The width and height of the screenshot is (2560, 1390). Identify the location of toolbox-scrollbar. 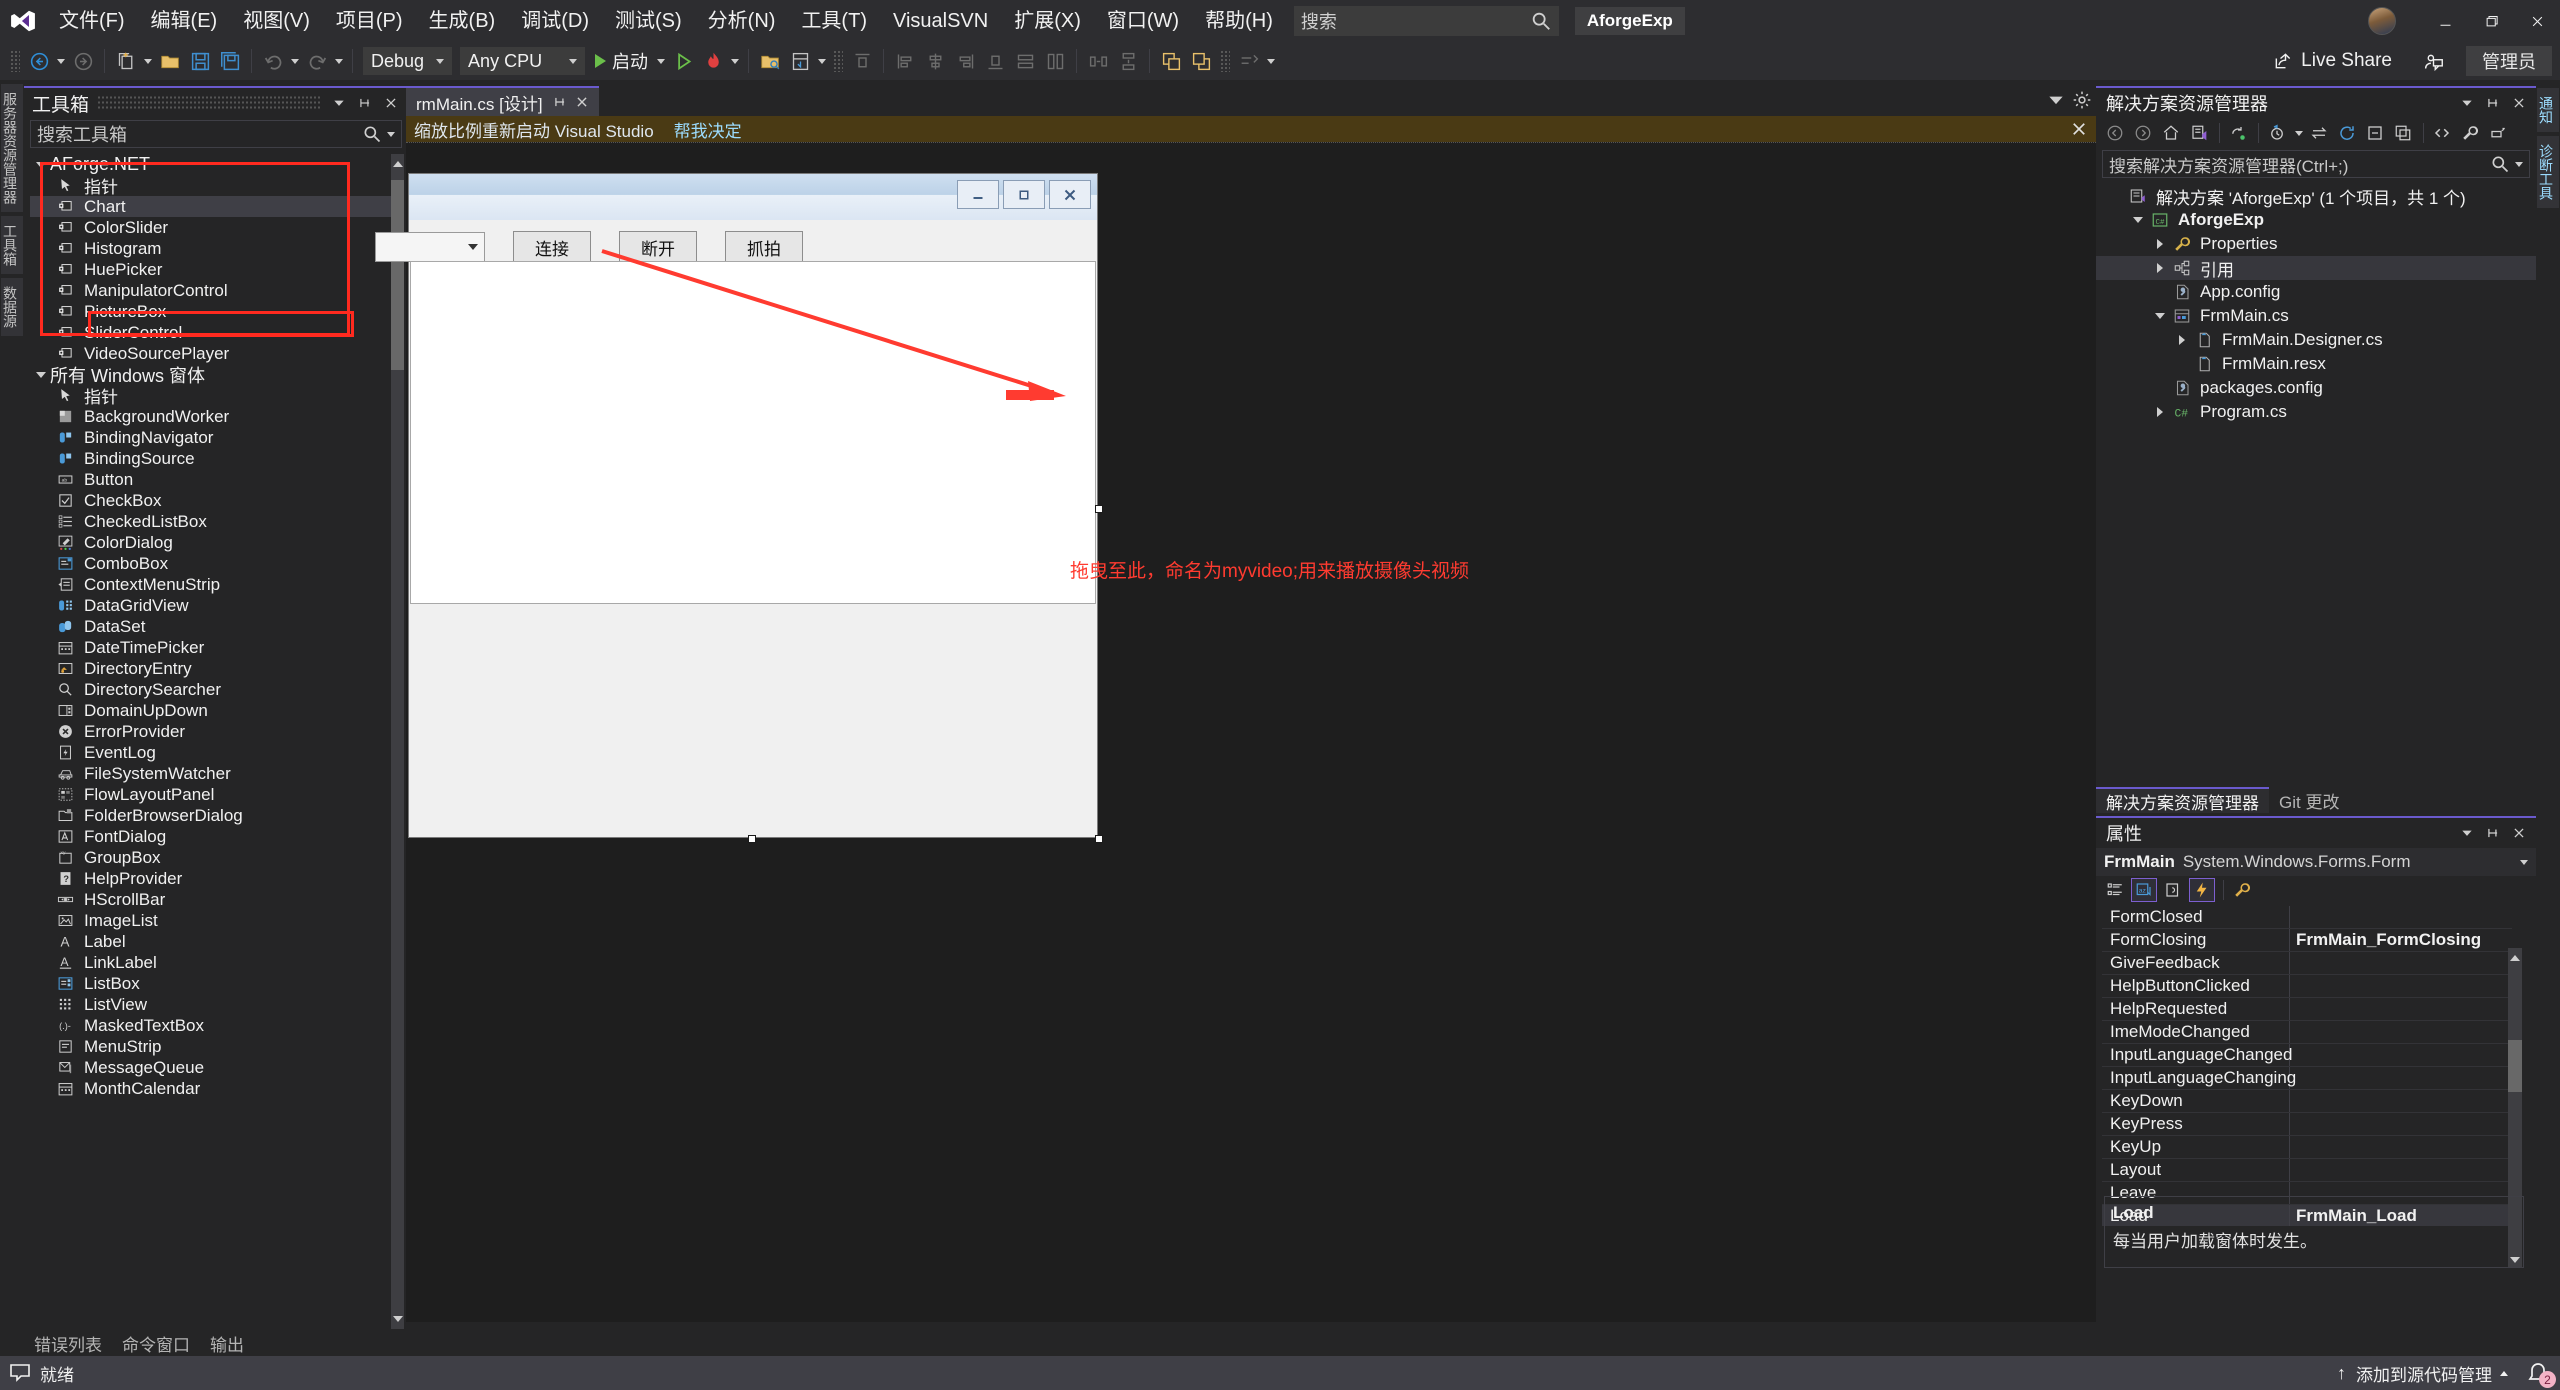
(397, 741).